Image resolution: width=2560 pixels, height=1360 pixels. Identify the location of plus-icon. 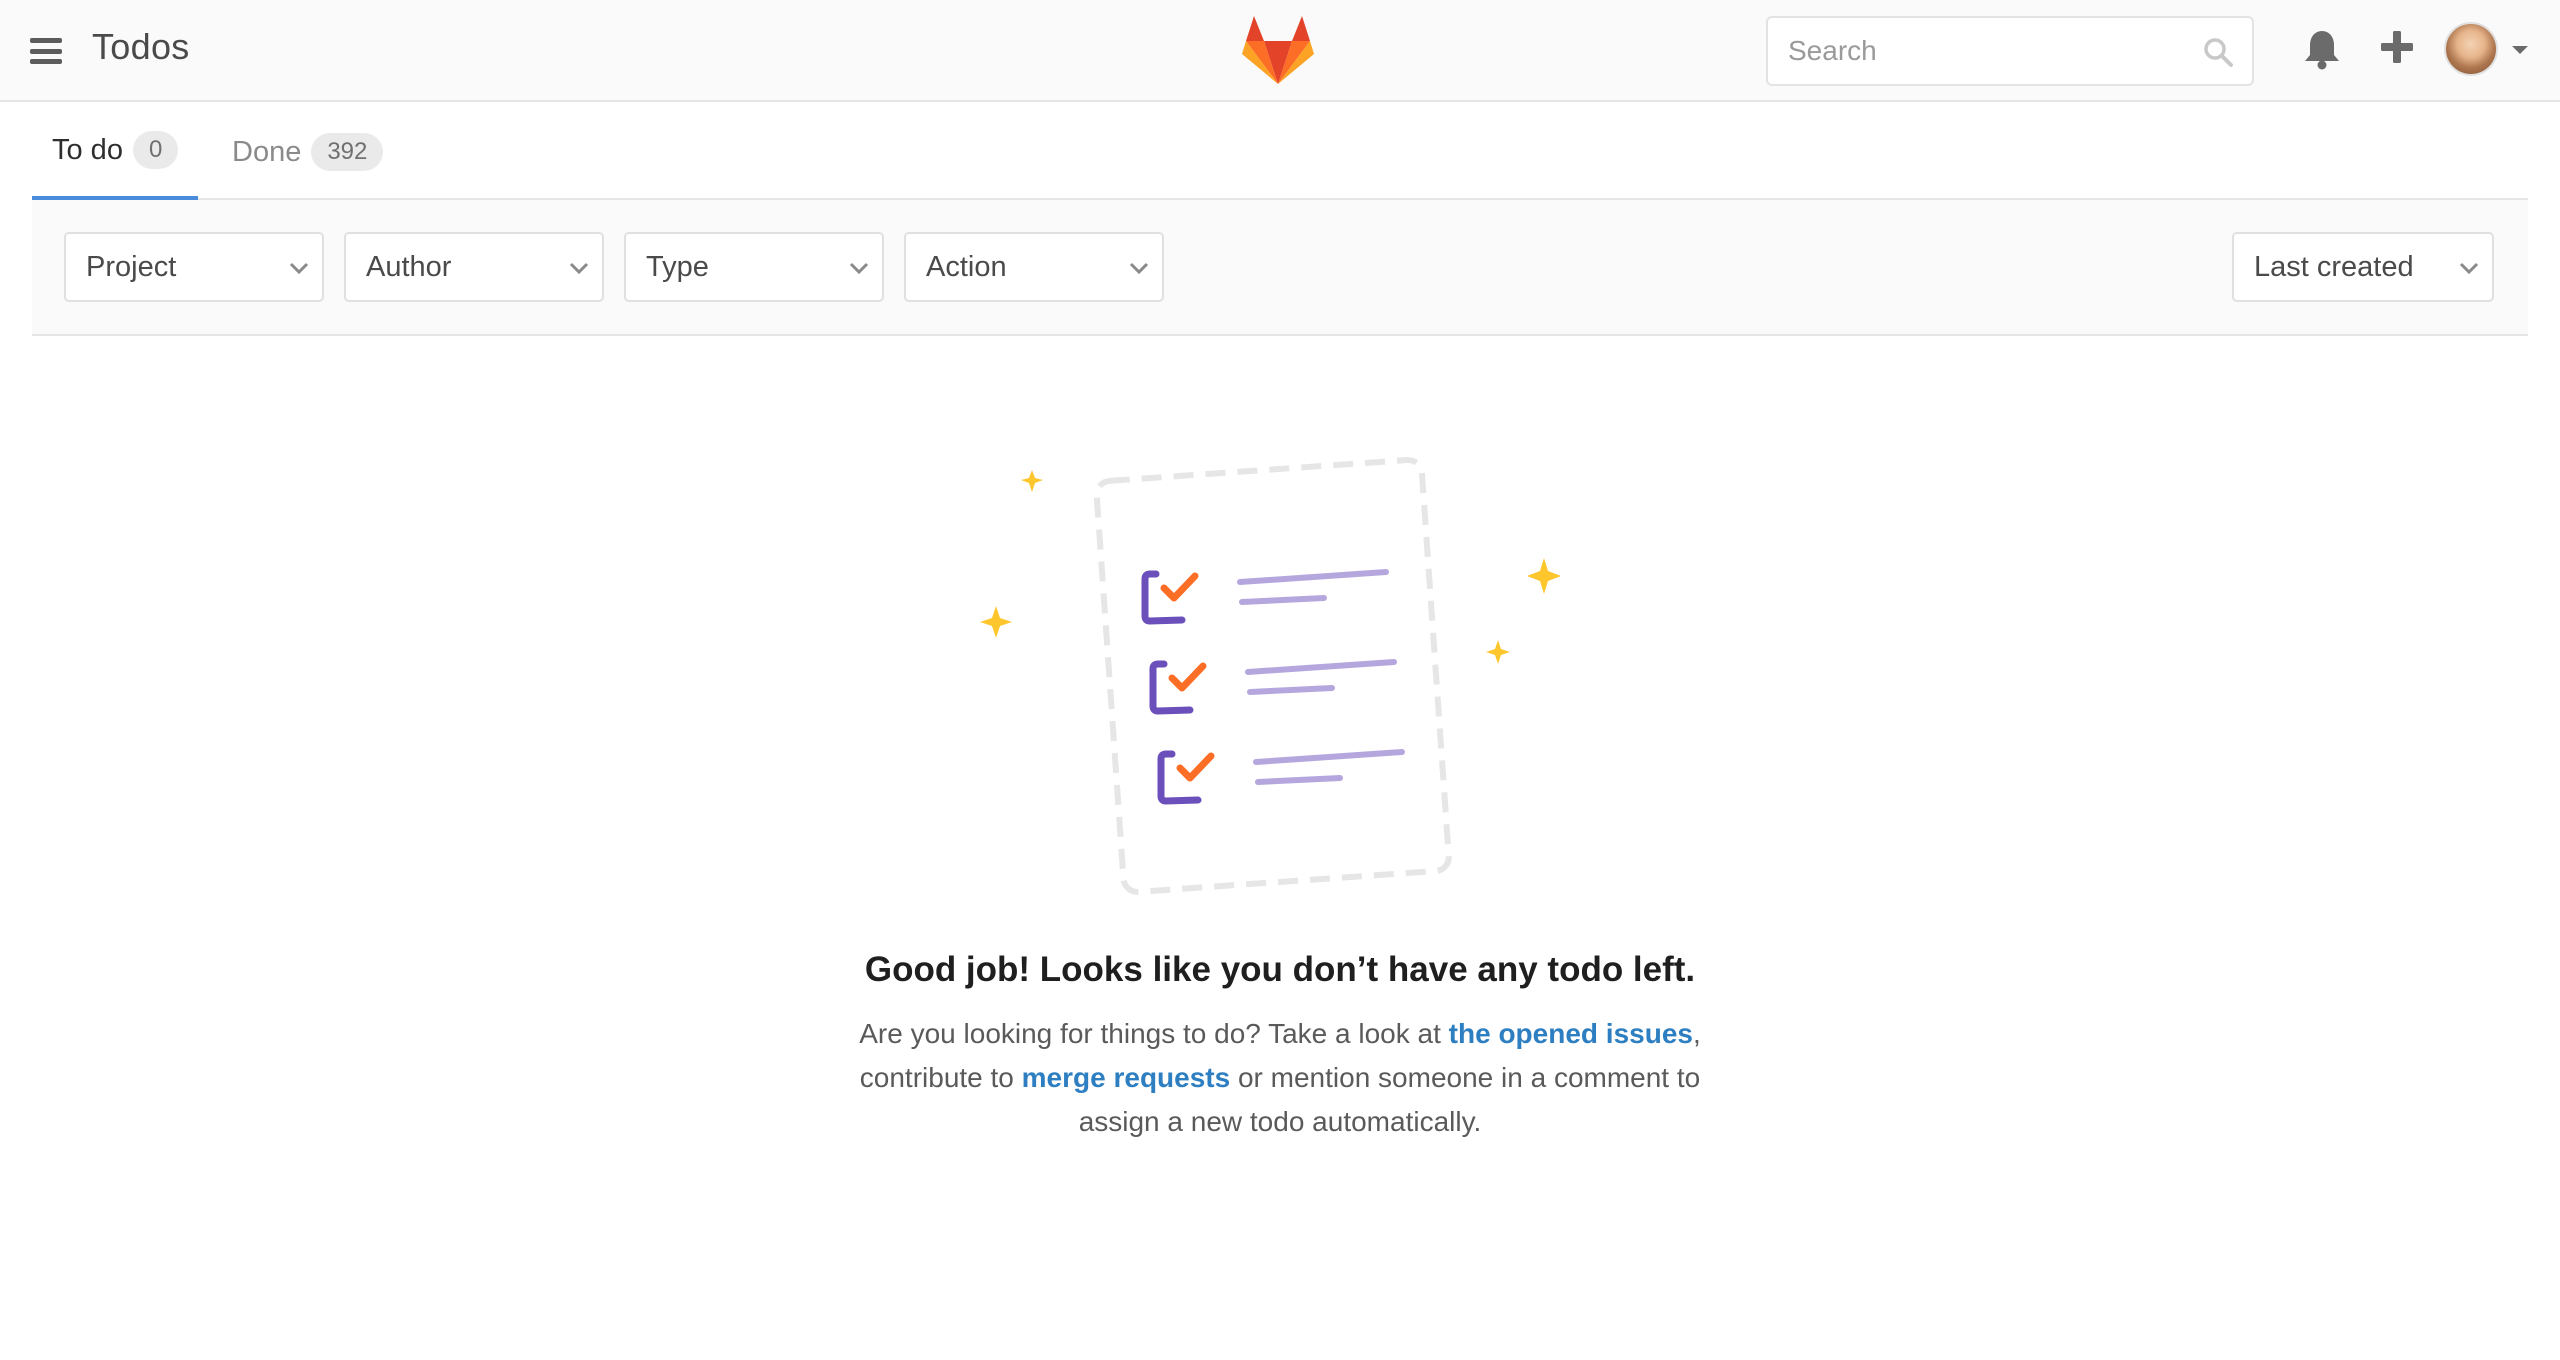
(2397, 47).